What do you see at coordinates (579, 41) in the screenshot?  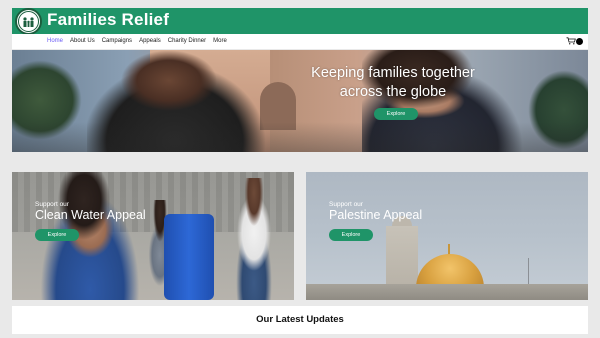 I see `cart-count-badge` at bounding box center [579, 41].